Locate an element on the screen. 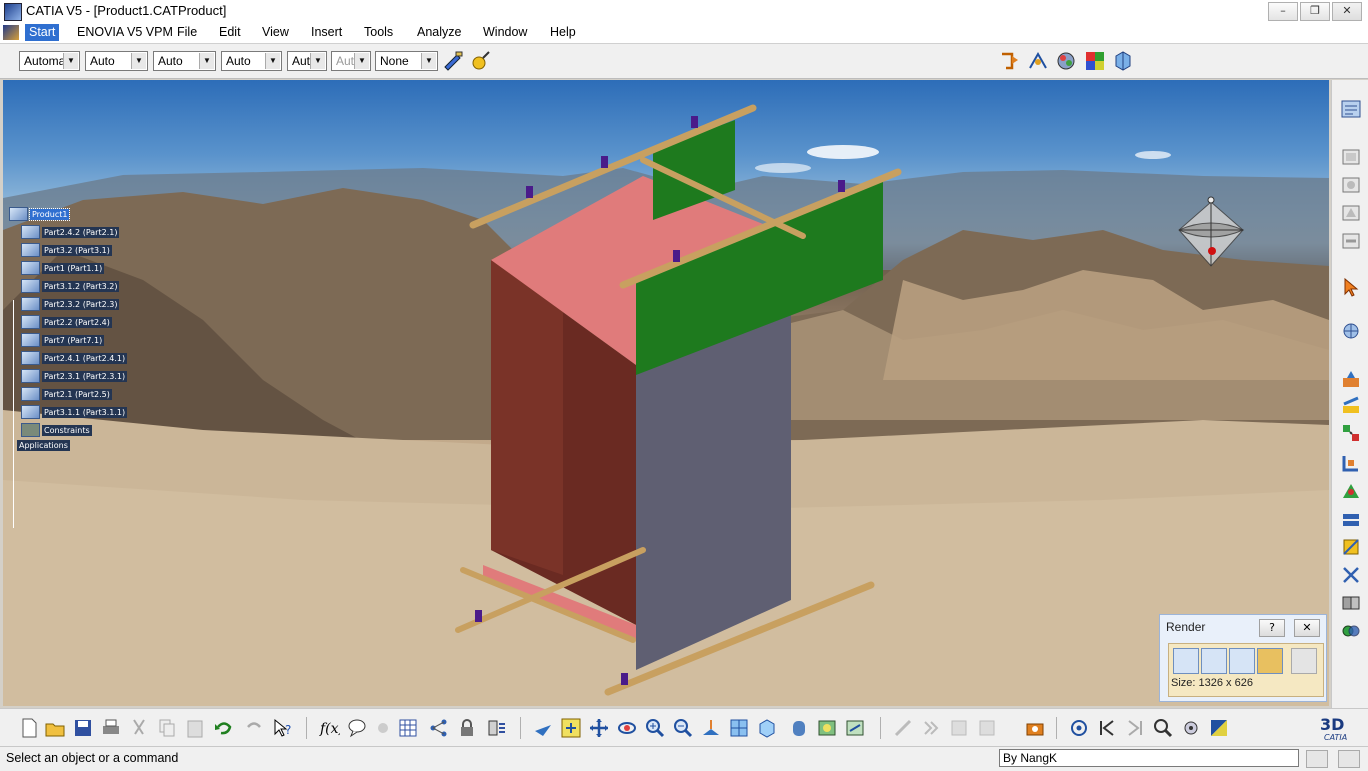 The width and height of the screenshot is (1368, 771). menu-enovia: ENOVIA V5 VPM is located at coordinates (125, 32).